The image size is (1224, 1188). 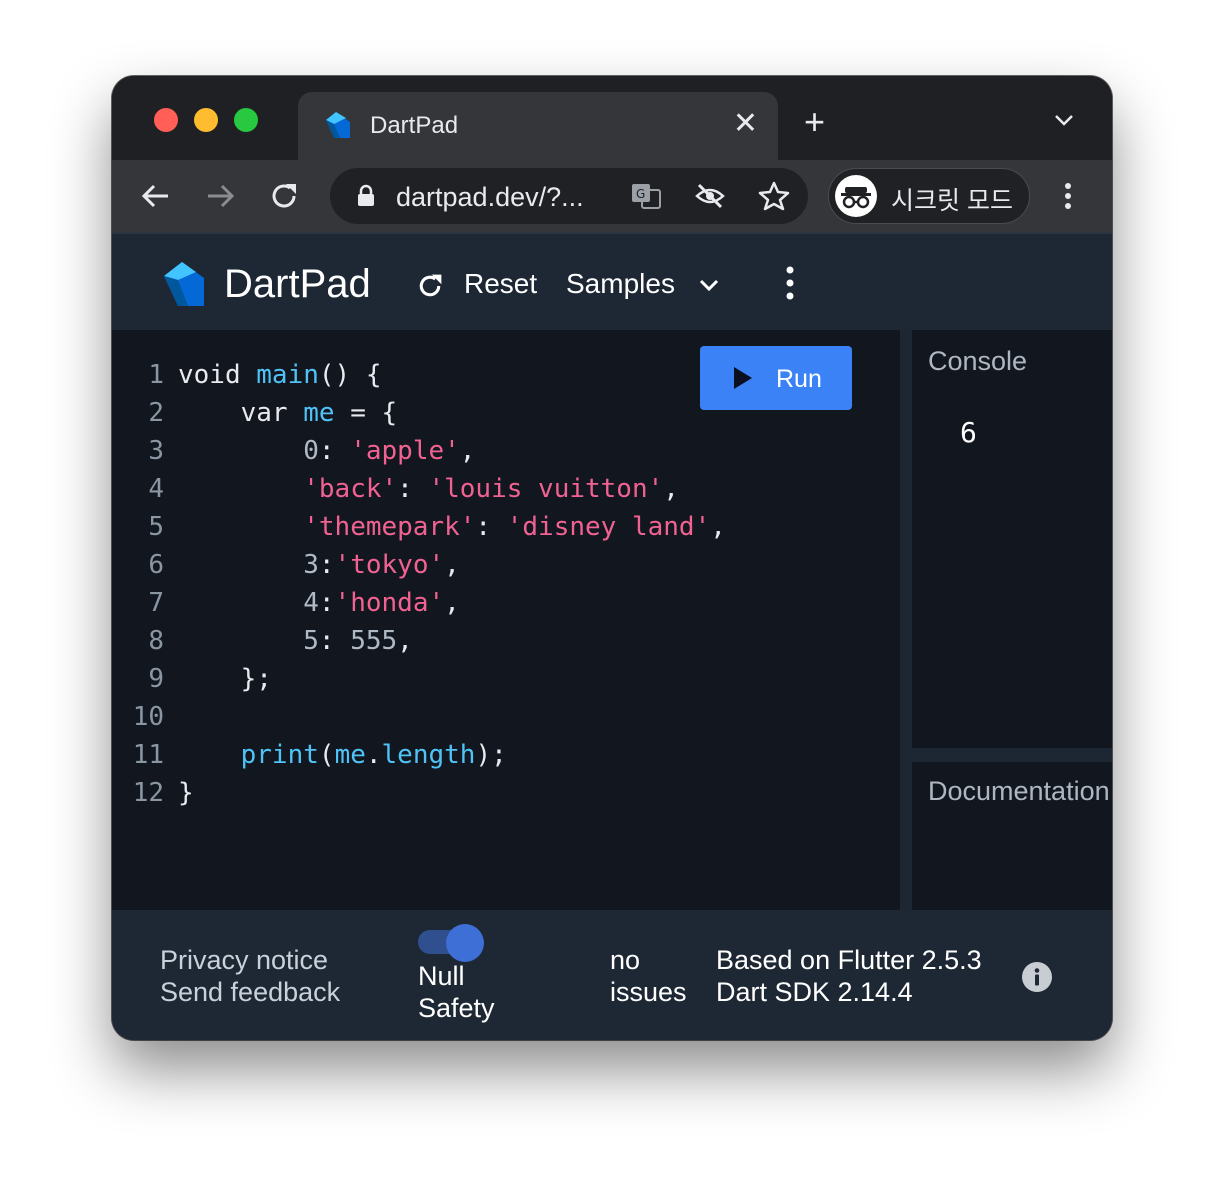 What do you see at coordinates (1012, 539) in the screenshot?
I see `console-panel: Console 6` at bounding box center [1012, 539].